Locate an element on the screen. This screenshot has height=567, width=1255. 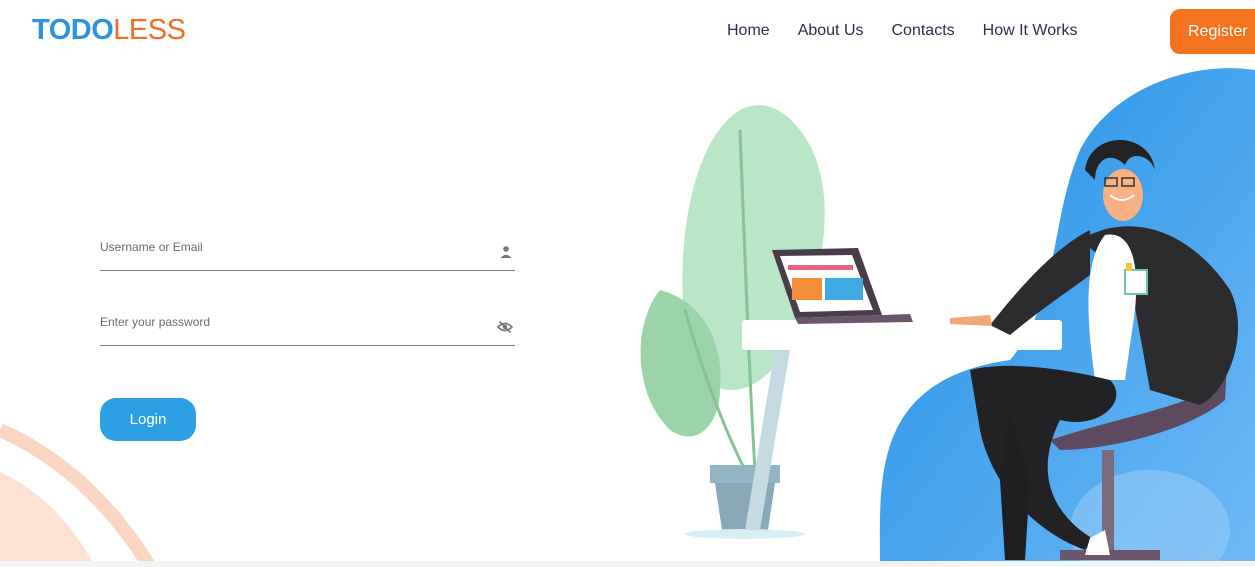
username-field is located at coordinates (307, 252).